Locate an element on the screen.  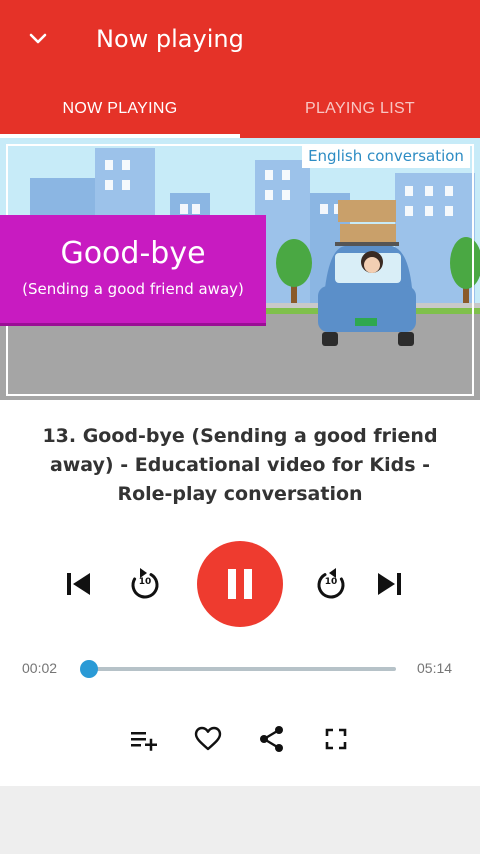
skip-previous-icon is located at coordinates (78, 584).